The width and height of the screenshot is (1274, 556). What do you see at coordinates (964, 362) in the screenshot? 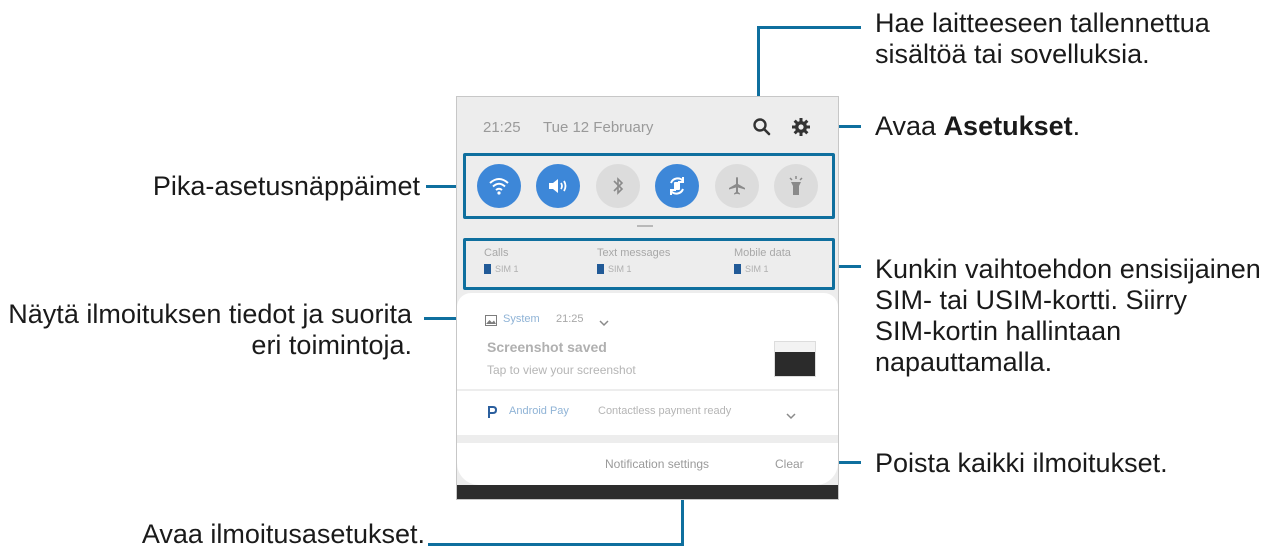
I see `callout-sim-line4: napauttamalla.` at bounding box center [964, 362].